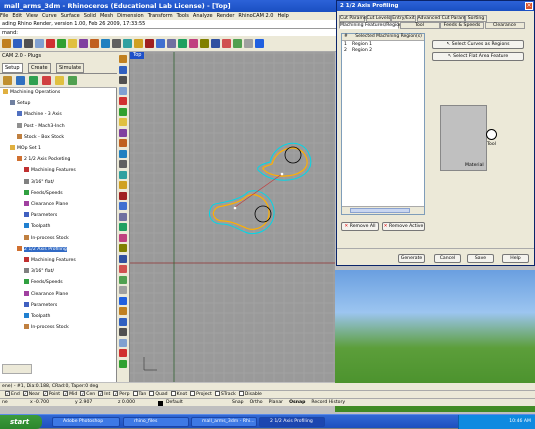  What do you see at coordinates (58, 103) in the screenshot?
I see `tree-item: Setup` at bounding box center [58, 103].